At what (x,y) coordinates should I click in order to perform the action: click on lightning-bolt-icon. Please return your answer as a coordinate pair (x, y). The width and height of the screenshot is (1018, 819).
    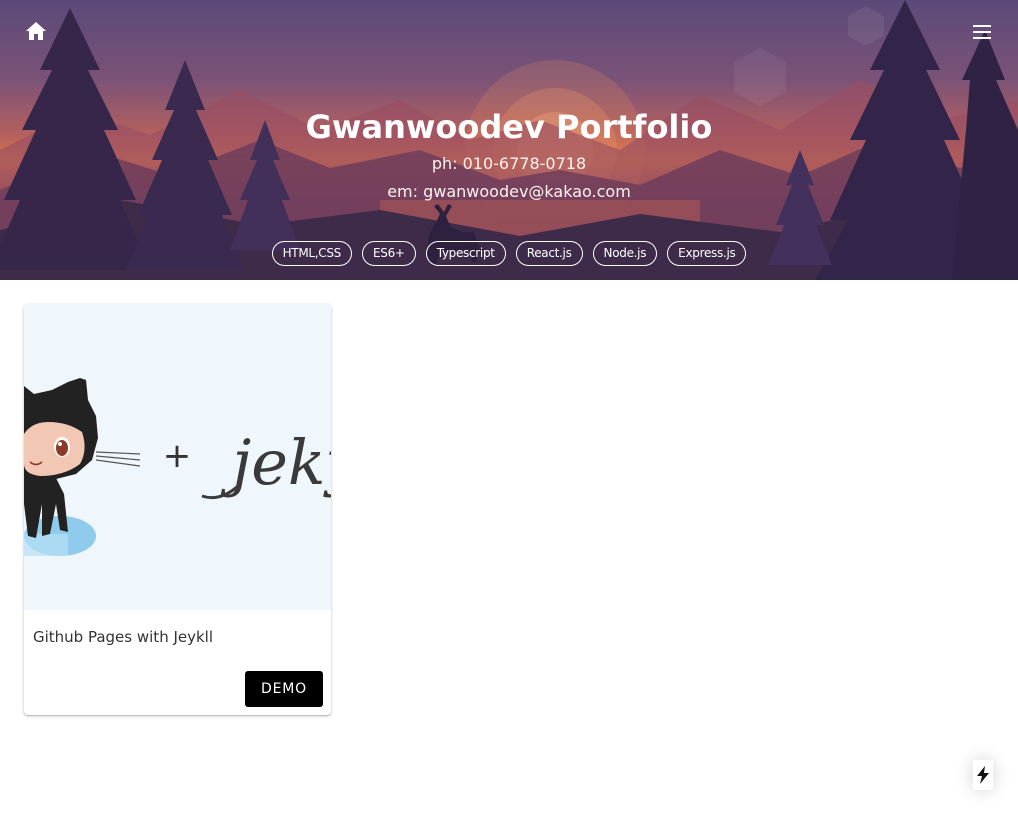
    Looking at the image, I should click on (983, 775).